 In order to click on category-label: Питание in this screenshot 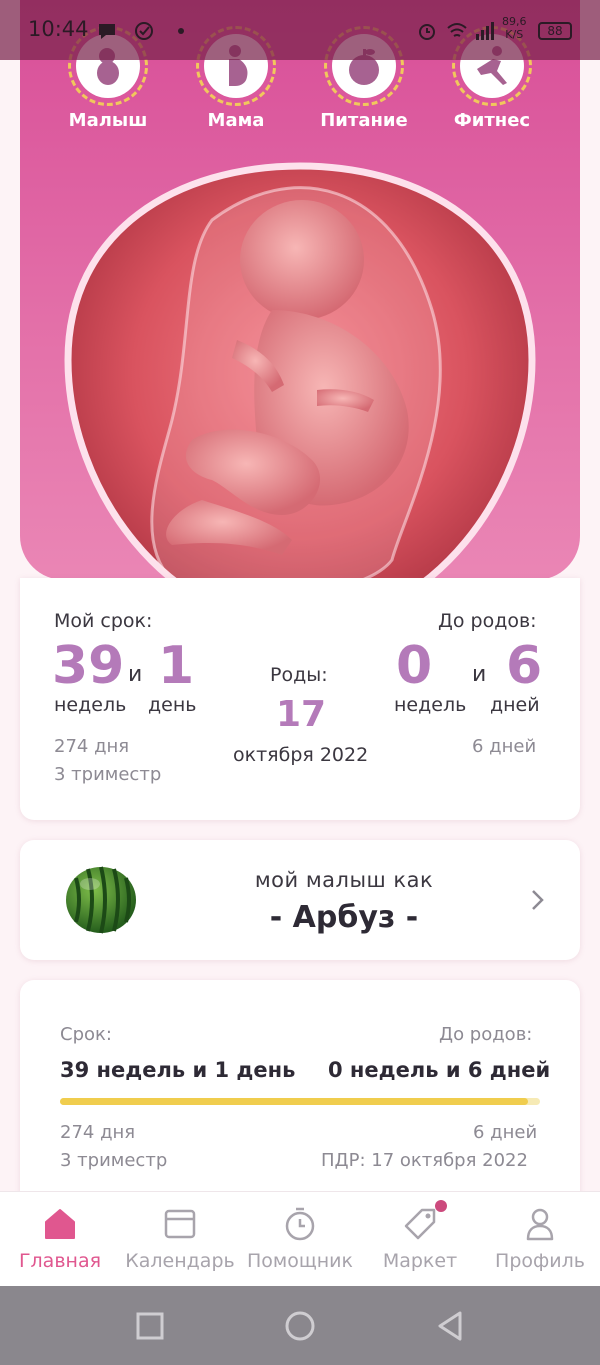, I will do `click(364, 120)`.